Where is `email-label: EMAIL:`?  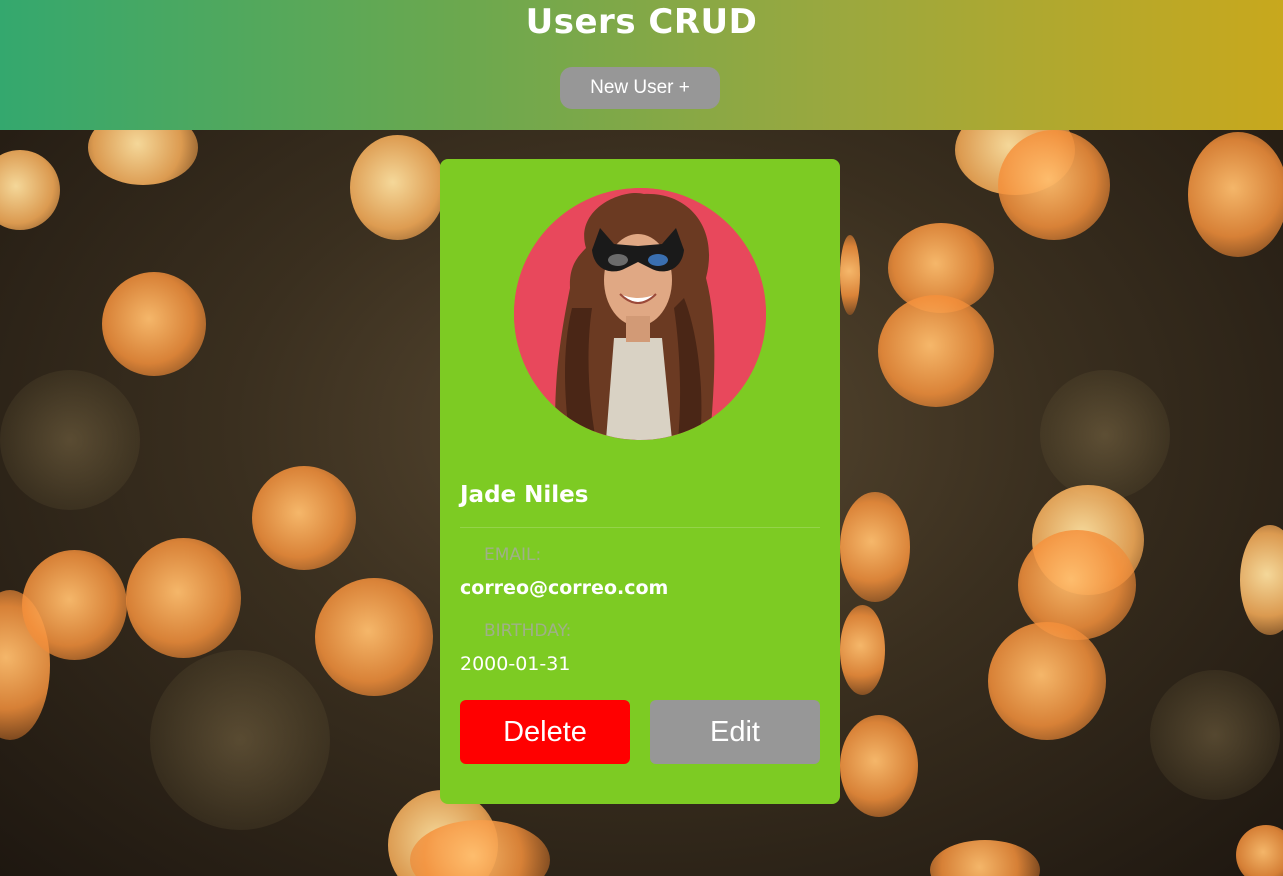 email-label: EMAIL: is located at coordinates (513, 555).